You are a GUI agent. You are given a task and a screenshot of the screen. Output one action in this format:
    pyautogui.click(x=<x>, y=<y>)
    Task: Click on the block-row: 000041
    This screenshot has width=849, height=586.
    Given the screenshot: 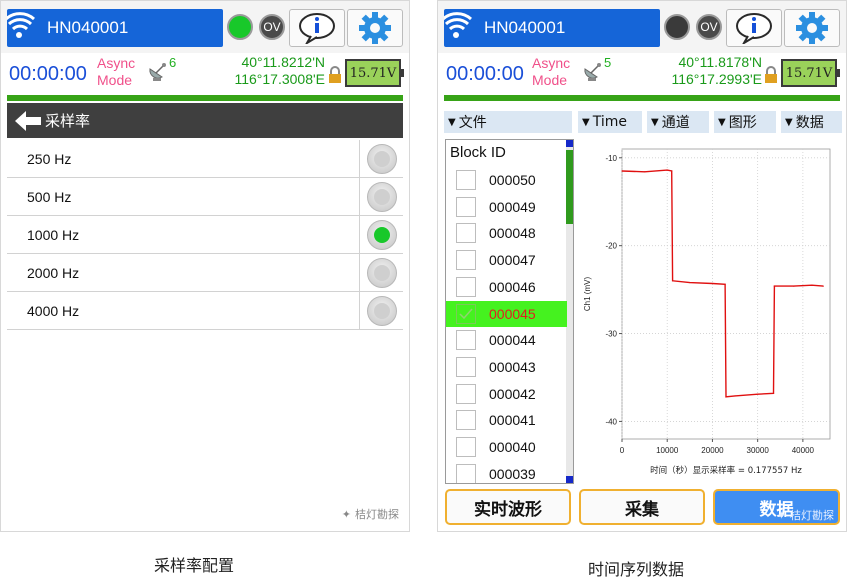 What is the action you would take?
    pyautogui.click(x=506, y=420)
    